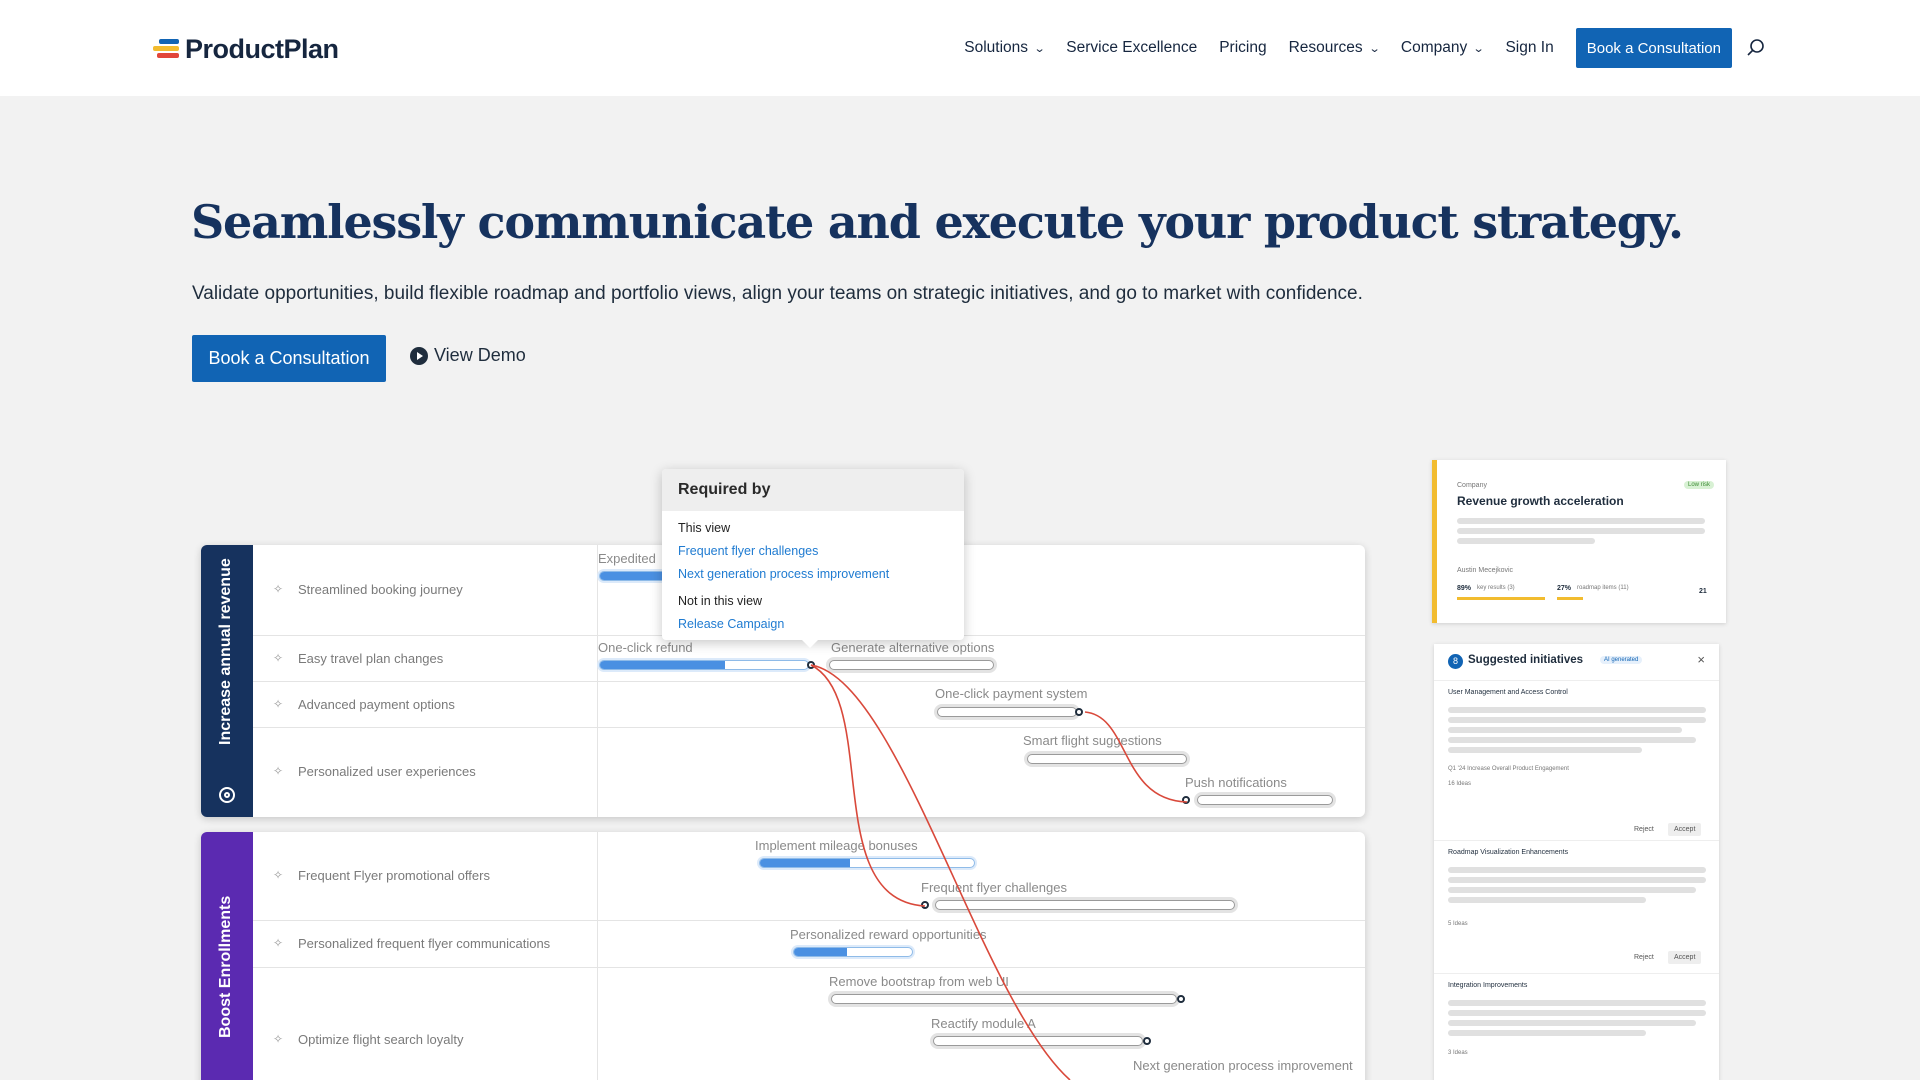 Image resolution: width=1920 pixels, height=1080 pixels. I want to click on initiative-ideas: 5 Ideas, so click(1458, 924).